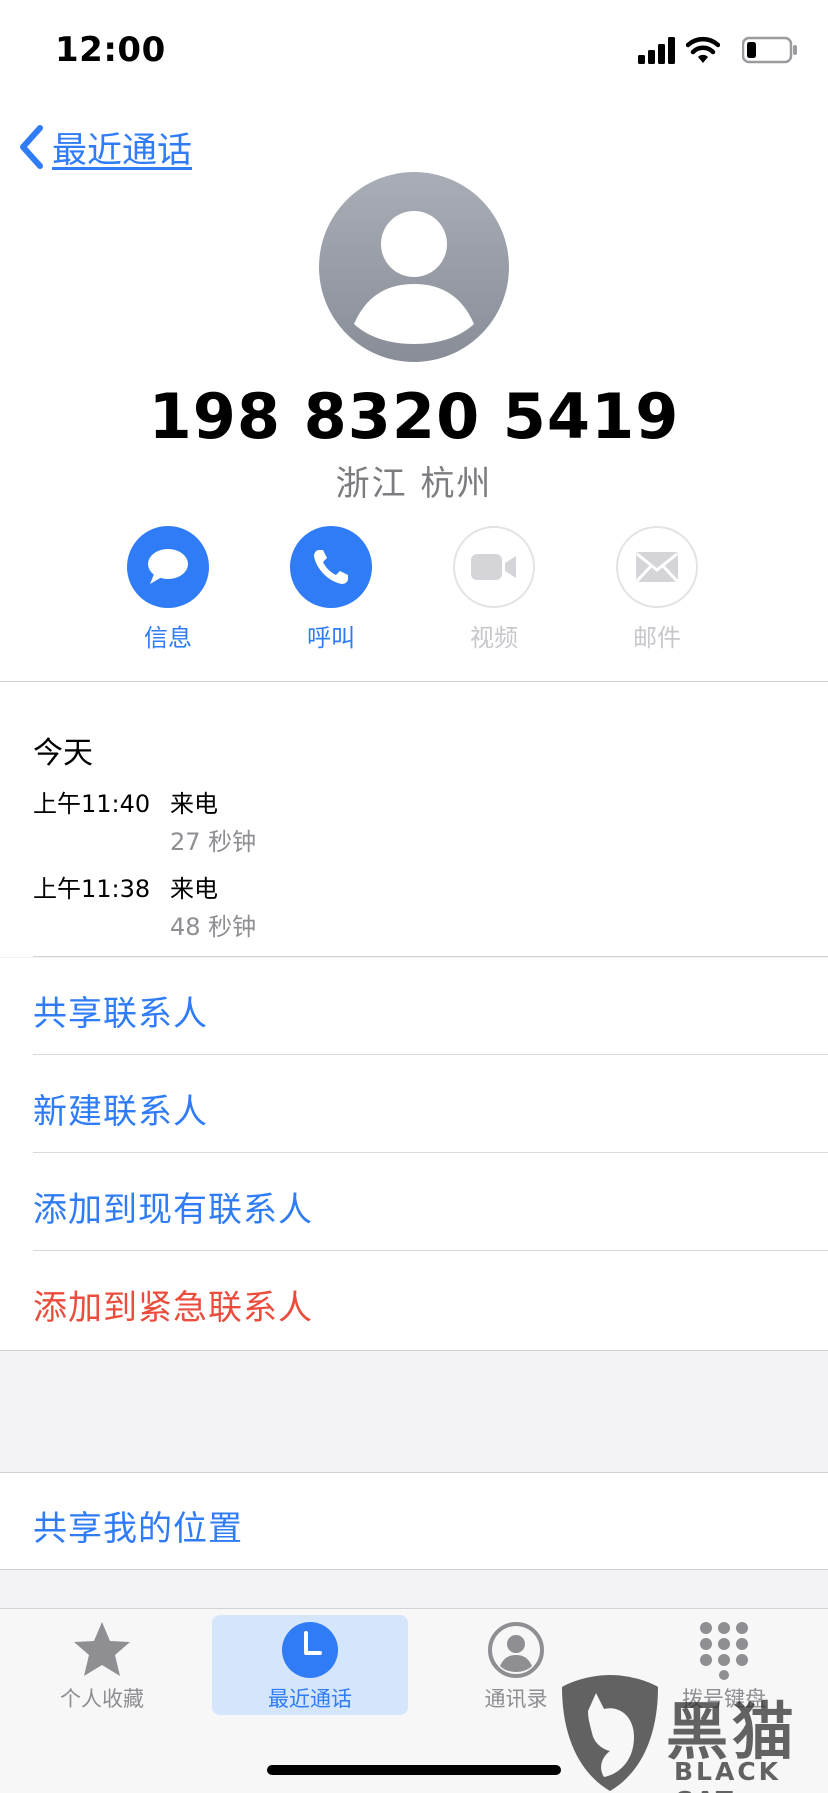  I want to click on clock-icon, so click(310, 1650).